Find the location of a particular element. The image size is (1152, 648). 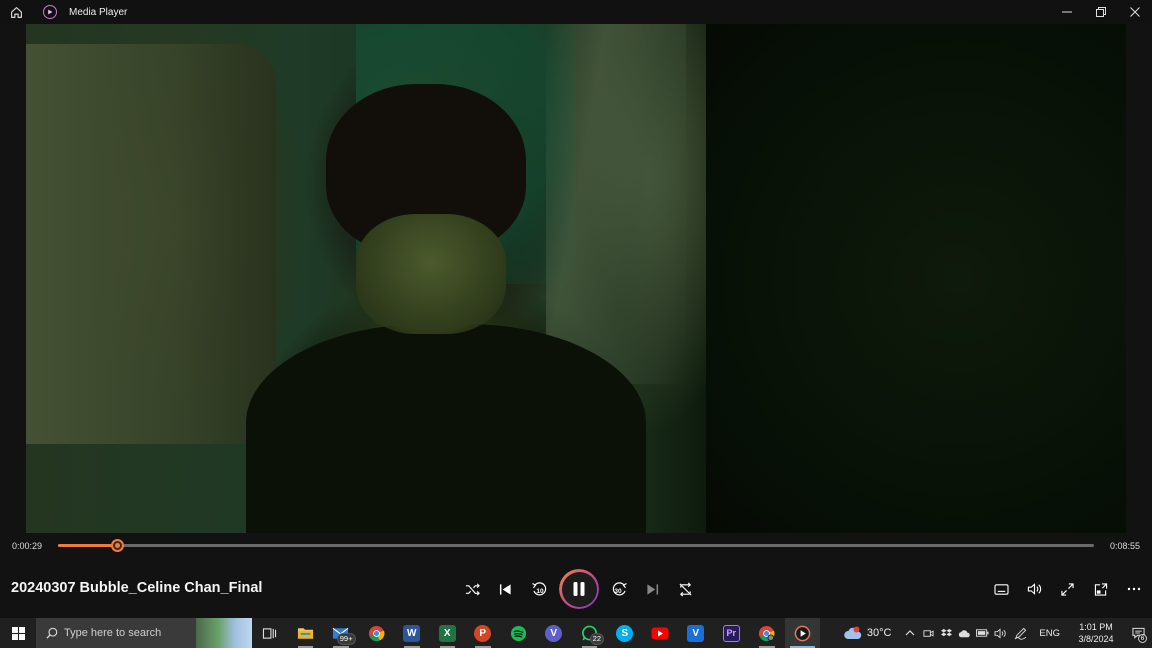

notification-center-button: 6 is located at coordinates (1138, 633).